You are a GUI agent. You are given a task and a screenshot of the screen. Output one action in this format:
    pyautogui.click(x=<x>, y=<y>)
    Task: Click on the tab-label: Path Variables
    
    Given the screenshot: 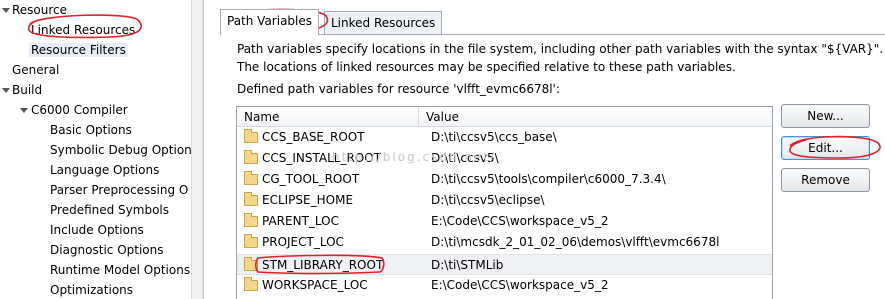 What is the action you would take?
    pyautogui.click(x=270, y=21)
    